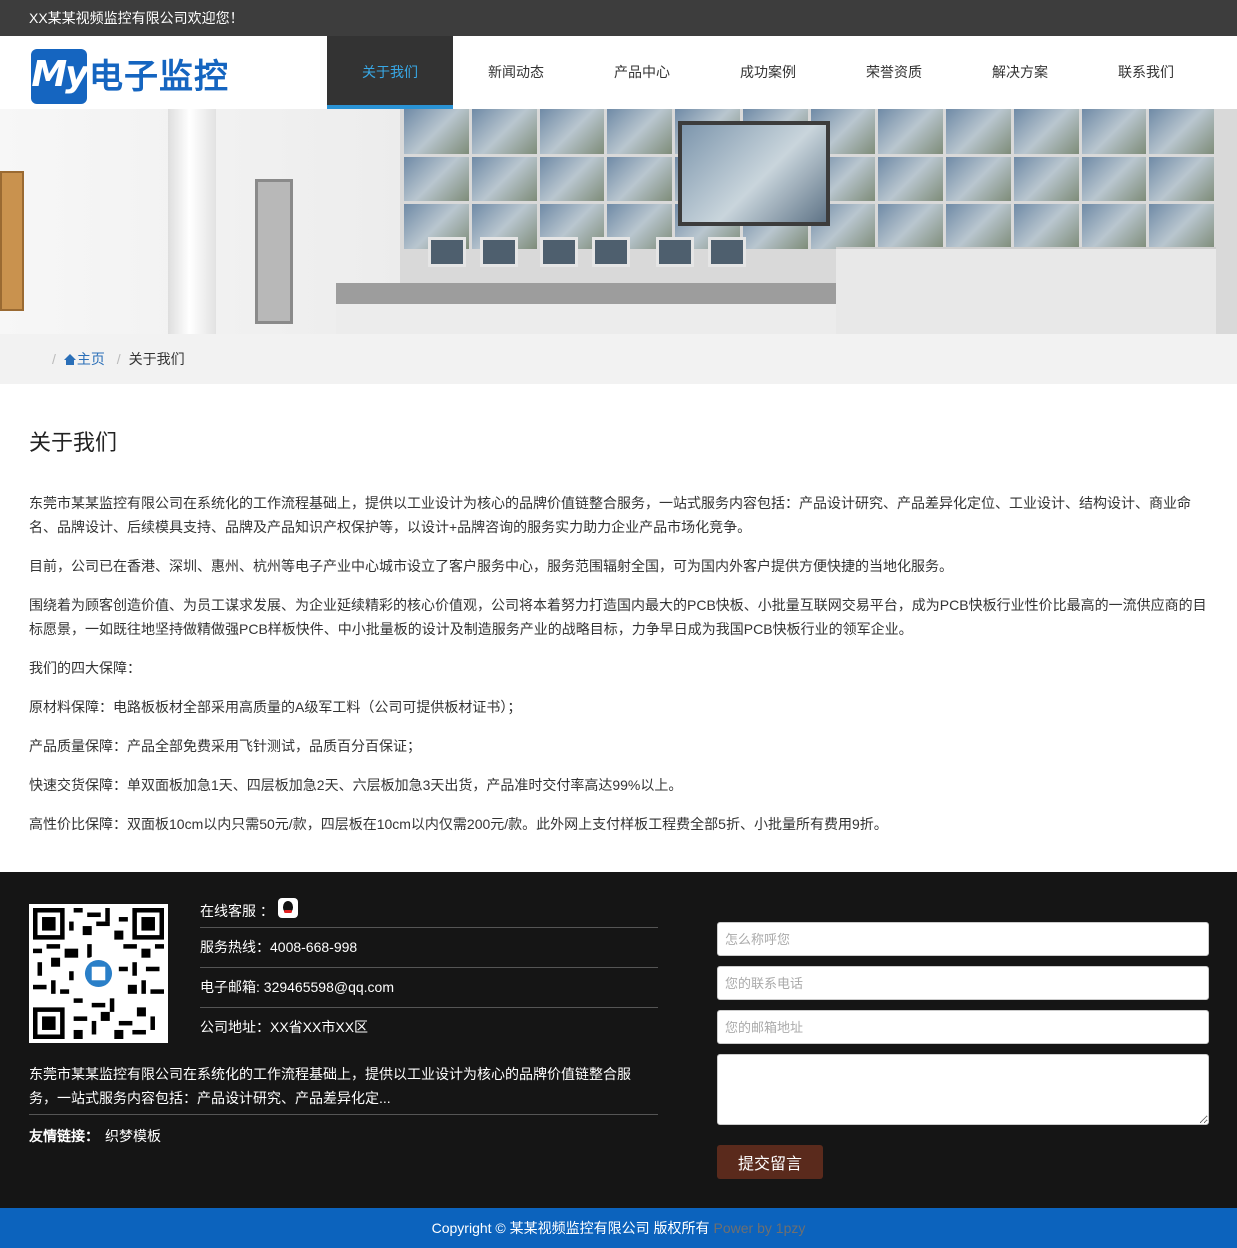 This screenshot has height=1248, width=1237. I want to click on main-screen, so click(754, 173).